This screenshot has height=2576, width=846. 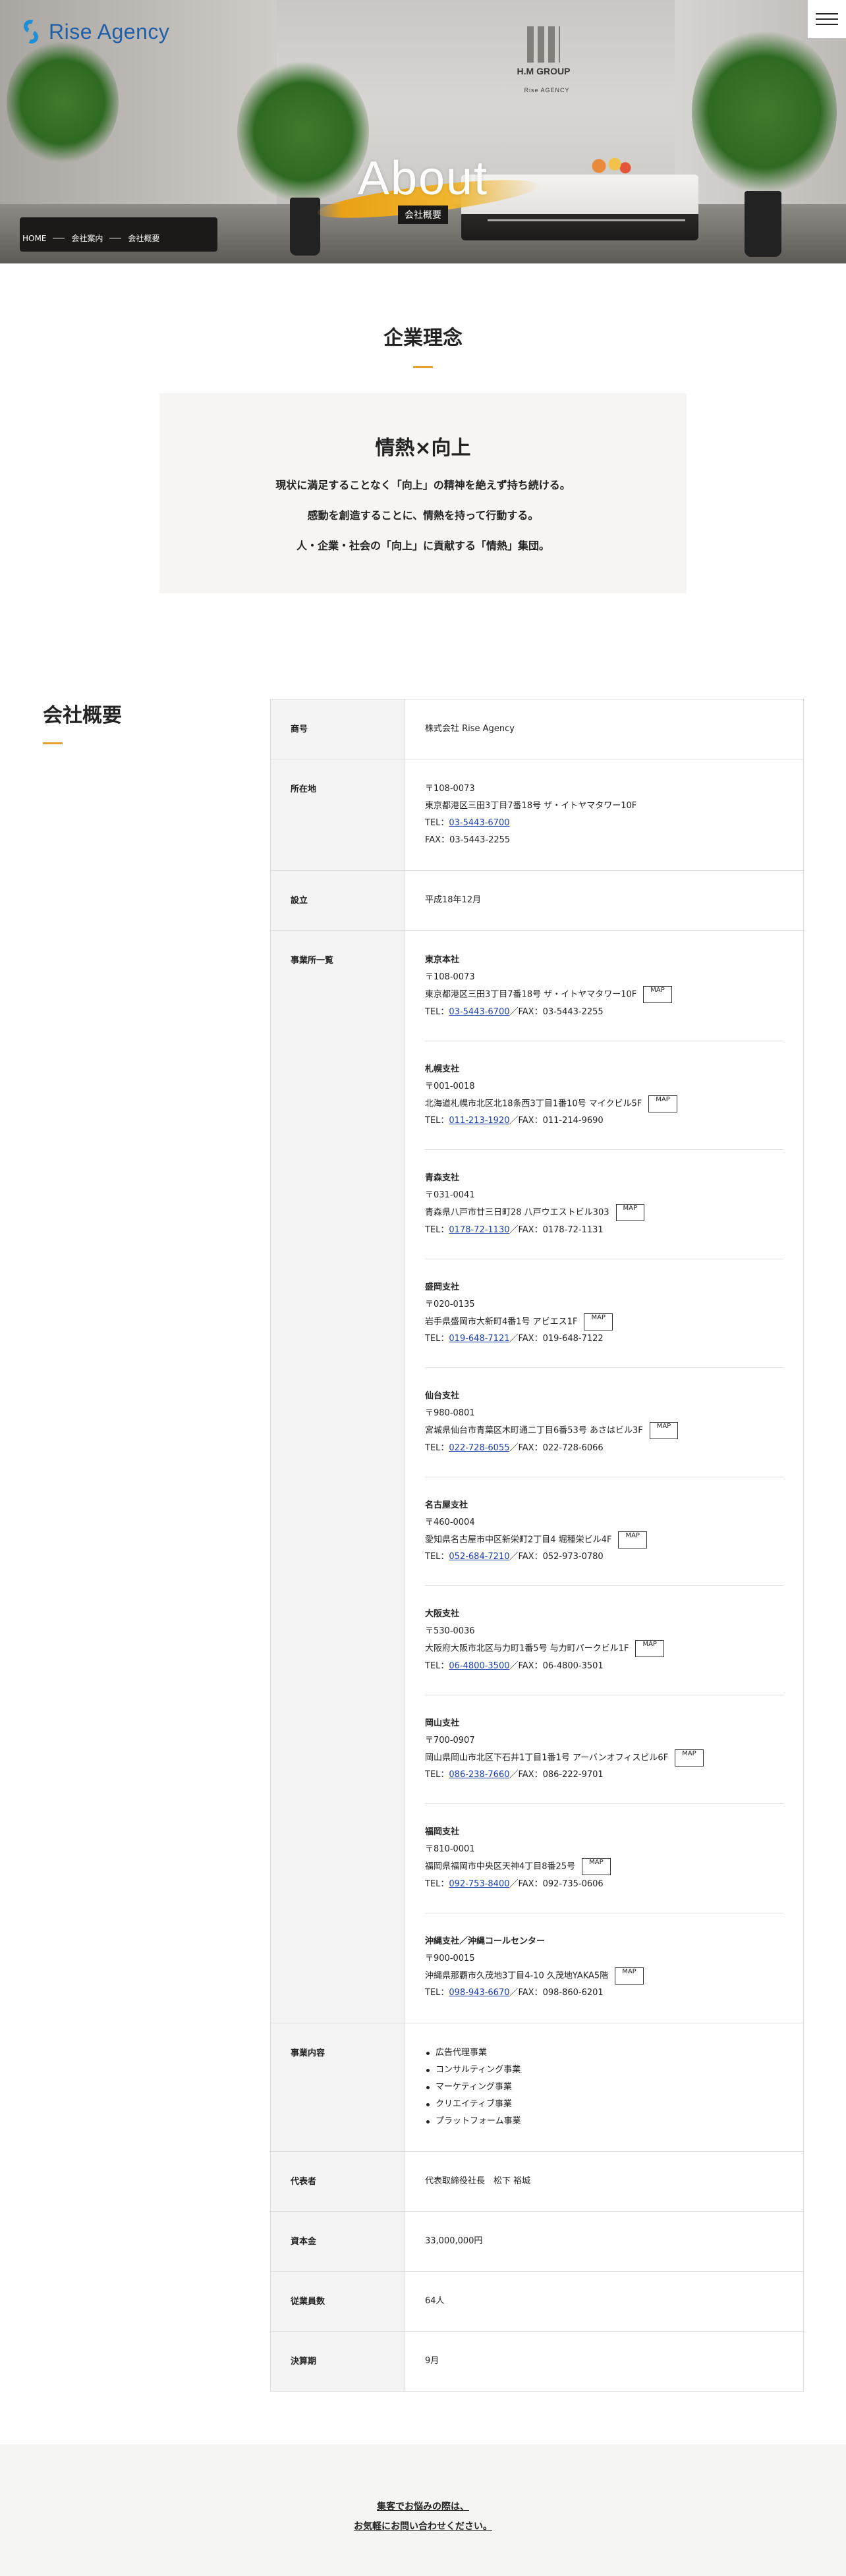 I want to click on tel-link: 019-648-7121, so click(x=479, y=1339).